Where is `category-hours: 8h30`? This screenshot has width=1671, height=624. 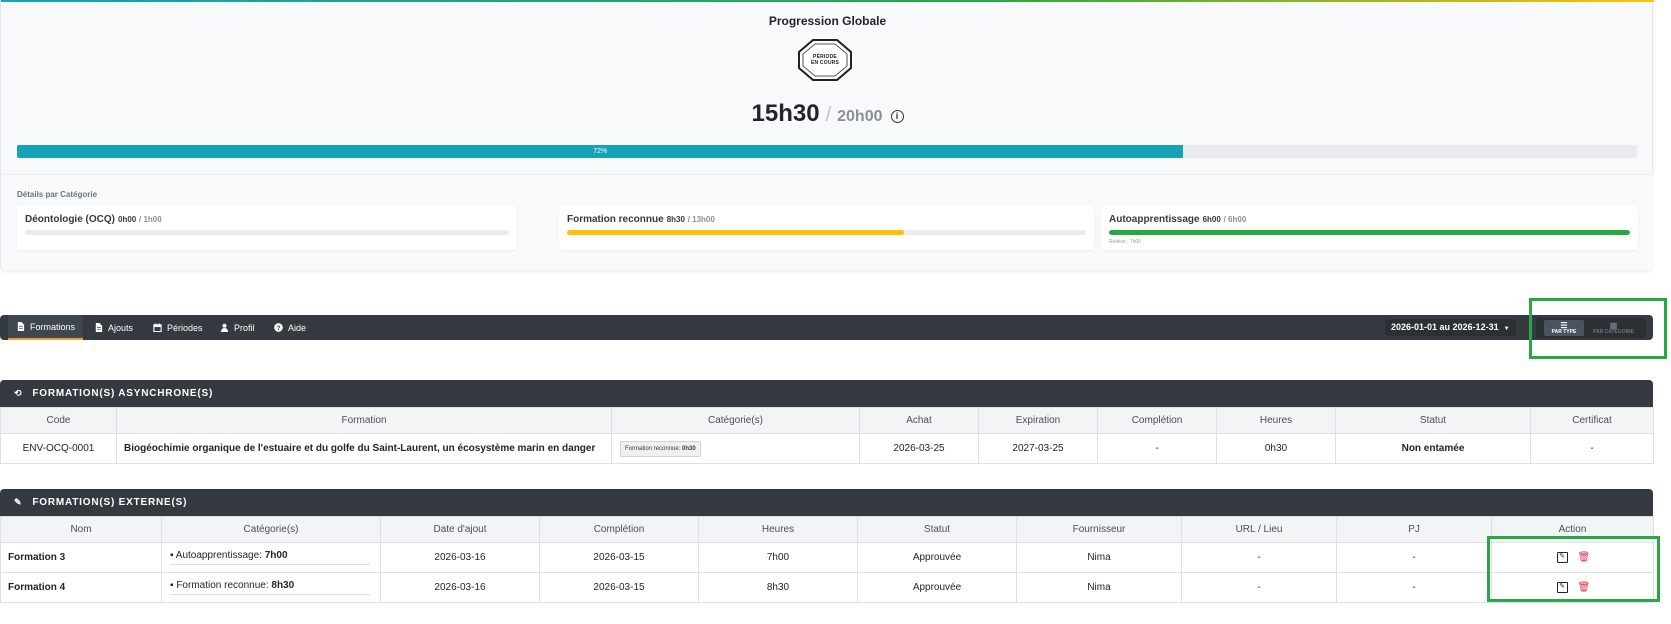 category-hours: 8h30 is located at coordinates (283, 585).